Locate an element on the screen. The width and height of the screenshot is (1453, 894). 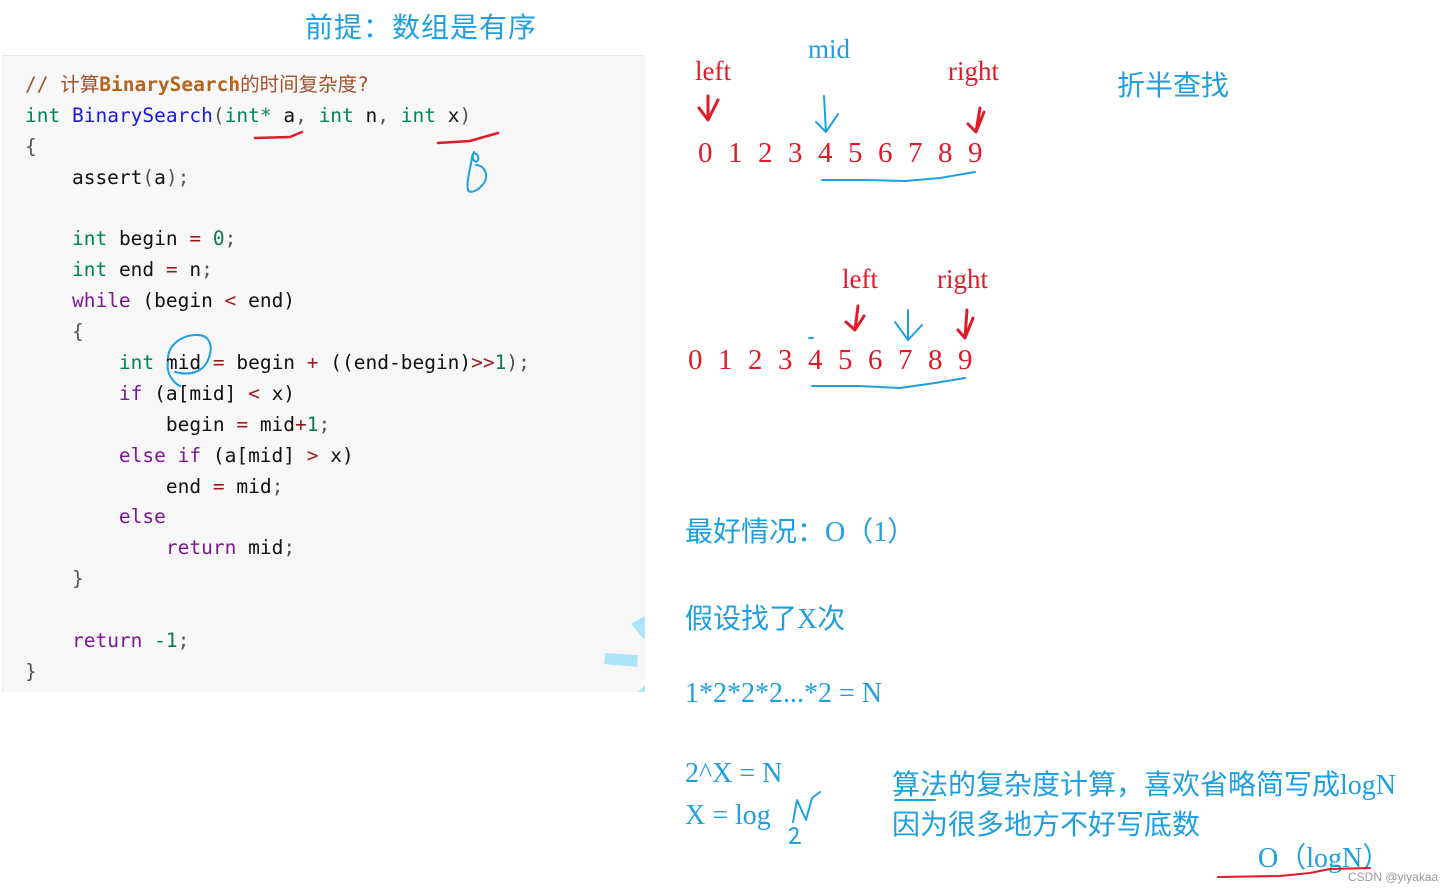
premise-title: 前提：数组是有序 is located at coordinates (421, 27).